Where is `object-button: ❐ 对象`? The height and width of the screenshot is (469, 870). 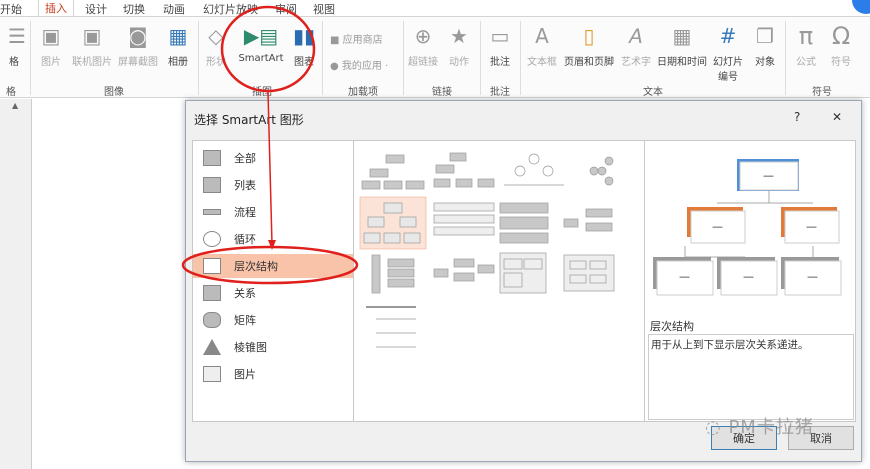 object-button: ❐ 对象 is located at coordinates (765, 45).